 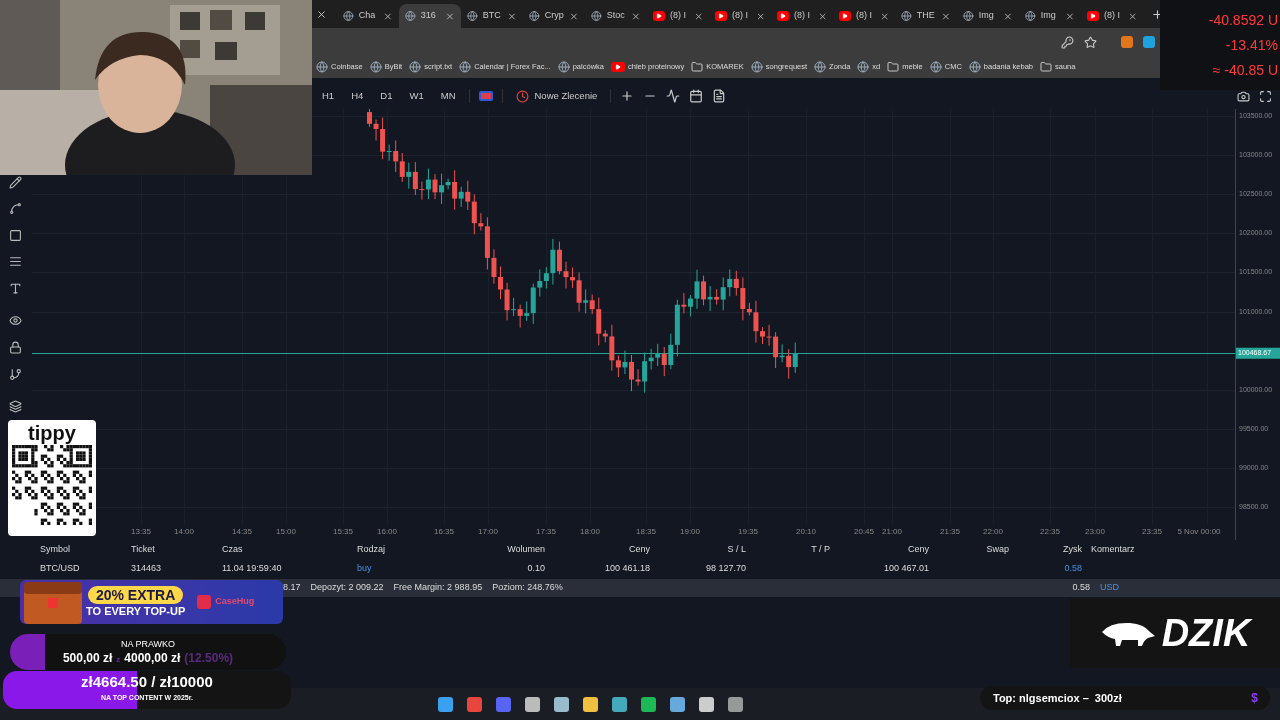 What do you see at coordinates (416, 96) in the screenshot?
I see `timeframe-button: W1` at bounding box center [416, 96].